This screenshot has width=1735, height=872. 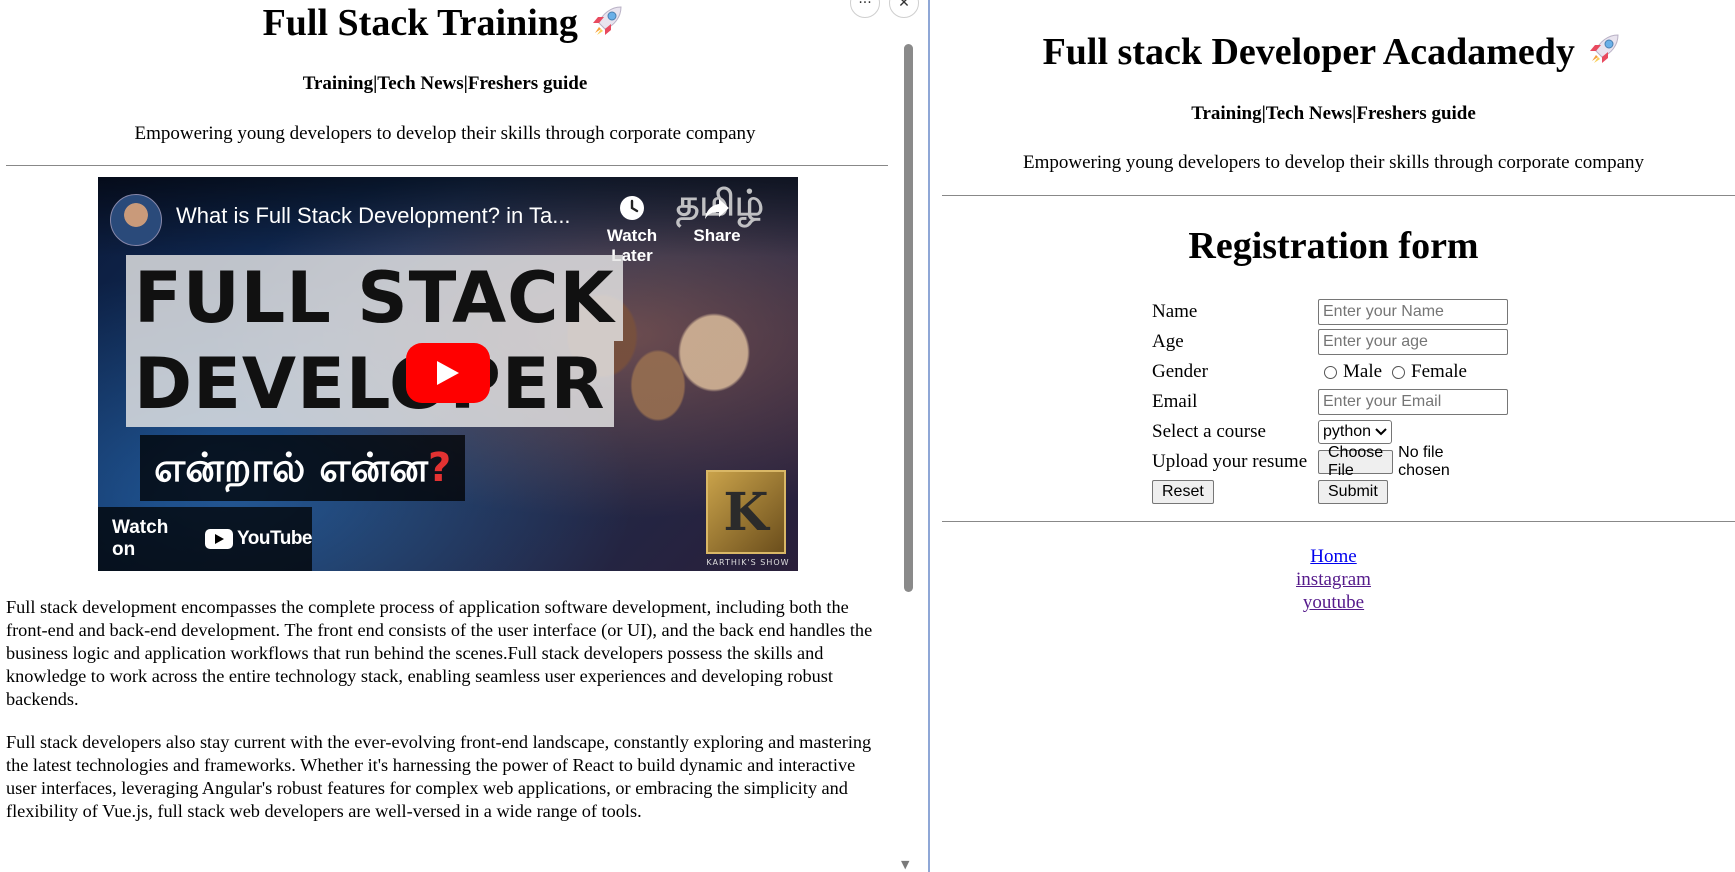 What do you see at coordinates (1333, 246) in the screenshot?
I see `form-title: Registration form` at bounding box center [1333, 246].